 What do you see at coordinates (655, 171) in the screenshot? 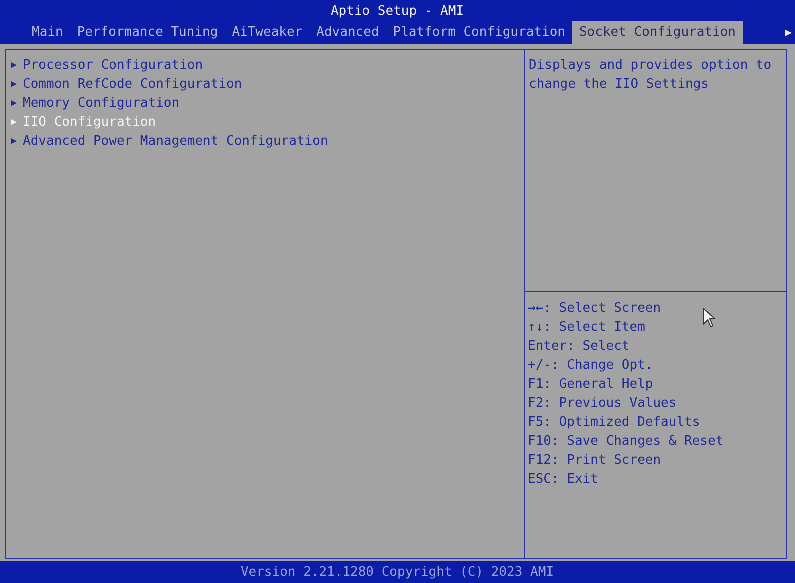
I see `help-text: Displays and provides option to change the IIO Settings` at bounding box center [655, 171].